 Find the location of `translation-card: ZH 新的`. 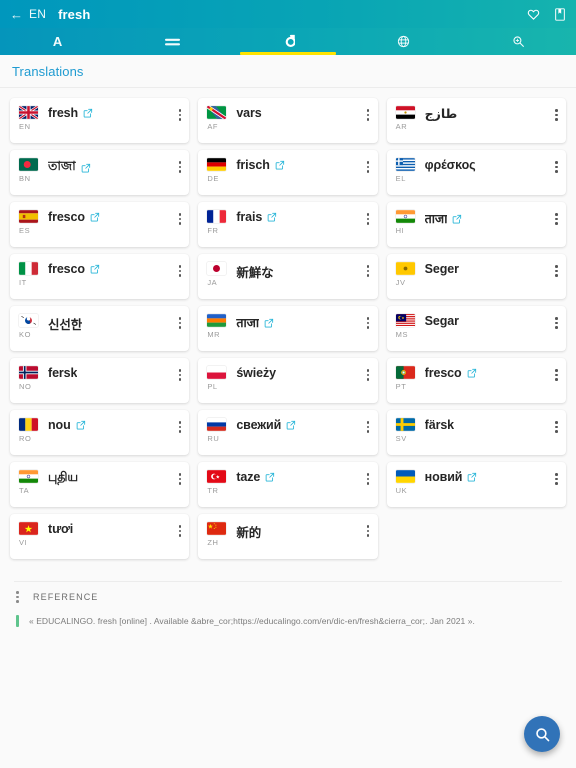

translation-card: ZH 新的 is located at coordinates (288, 536).